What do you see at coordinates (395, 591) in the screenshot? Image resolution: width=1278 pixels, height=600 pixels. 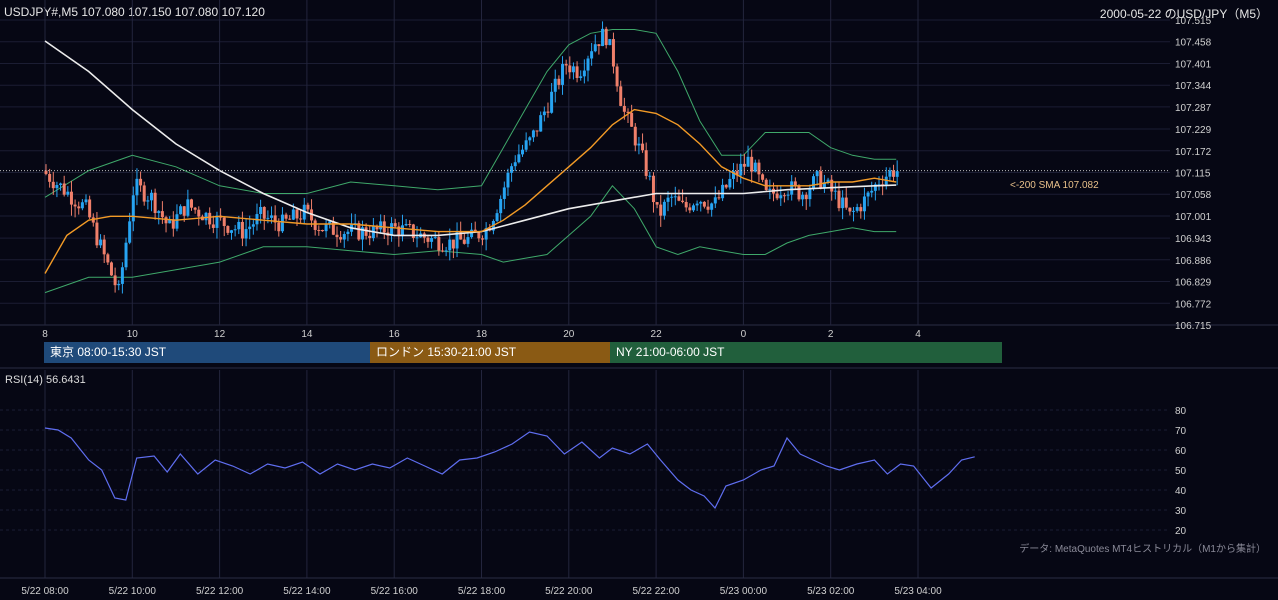 I see `time-tick-label: 5/22 16:00` at bounding box center [395, 591].